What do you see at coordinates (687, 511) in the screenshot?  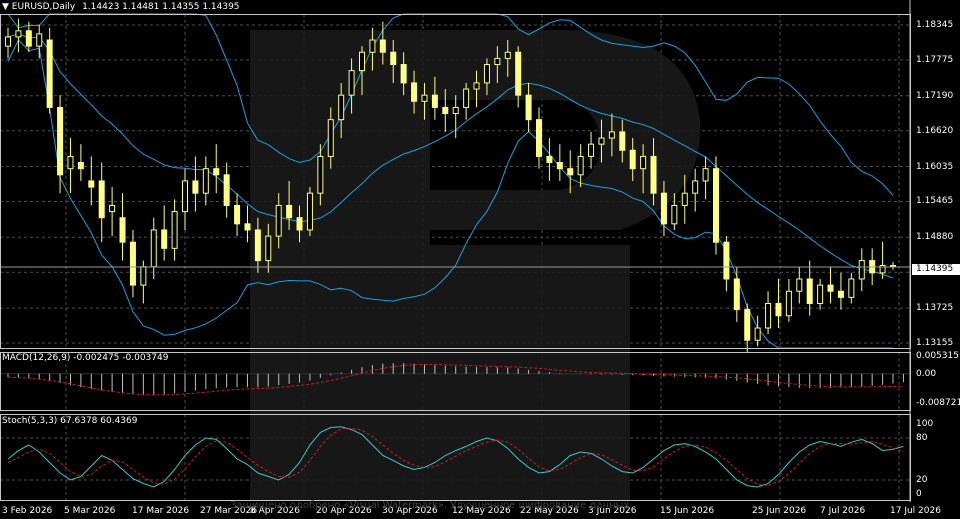 I see `date-tick-label: 15 Jun 2026` at bounding box center [687, 511].